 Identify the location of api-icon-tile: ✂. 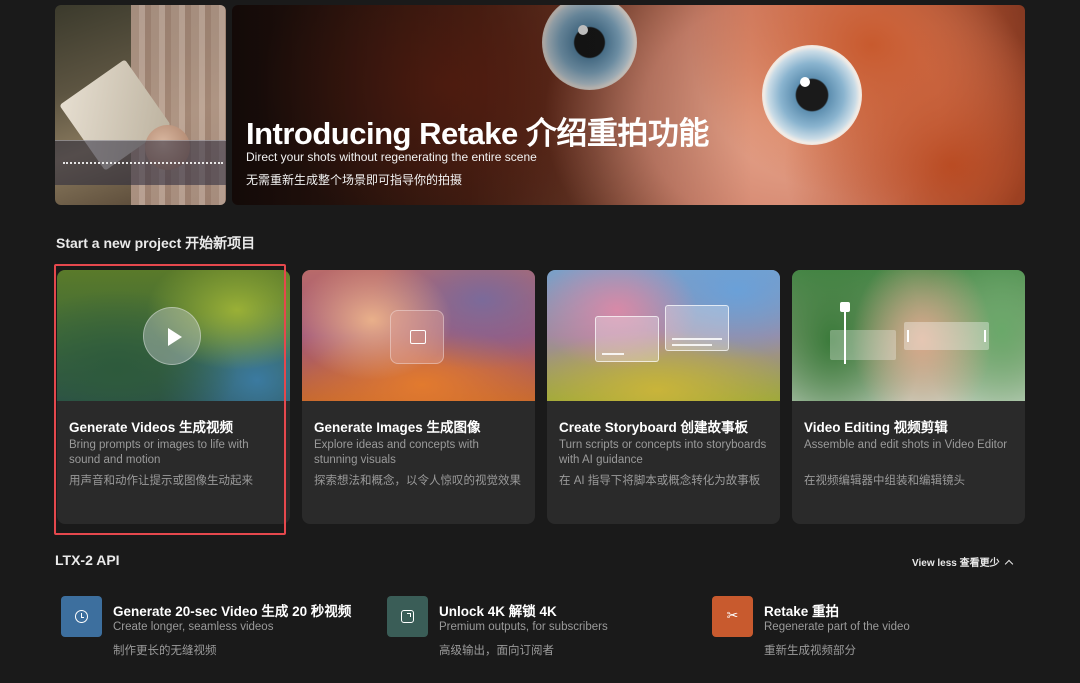
(732, 616).